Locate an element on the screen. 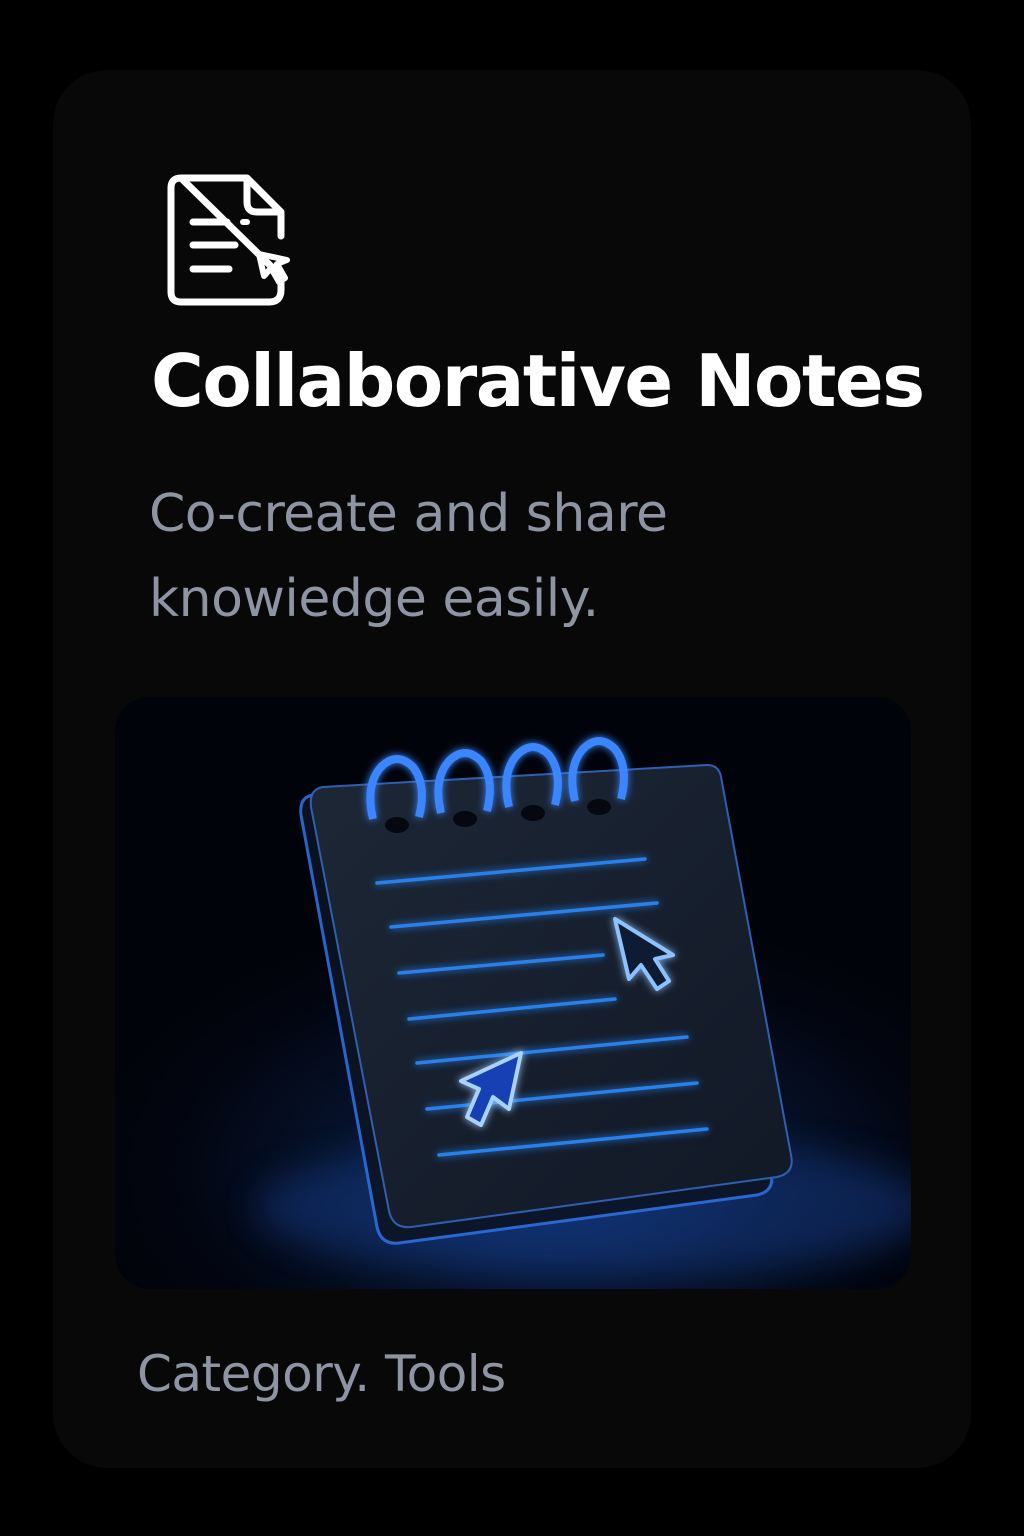 The height and width of the screenshot is (1536, 1024). card-title: Collaborative Notes is located at coordinates (538, 381).